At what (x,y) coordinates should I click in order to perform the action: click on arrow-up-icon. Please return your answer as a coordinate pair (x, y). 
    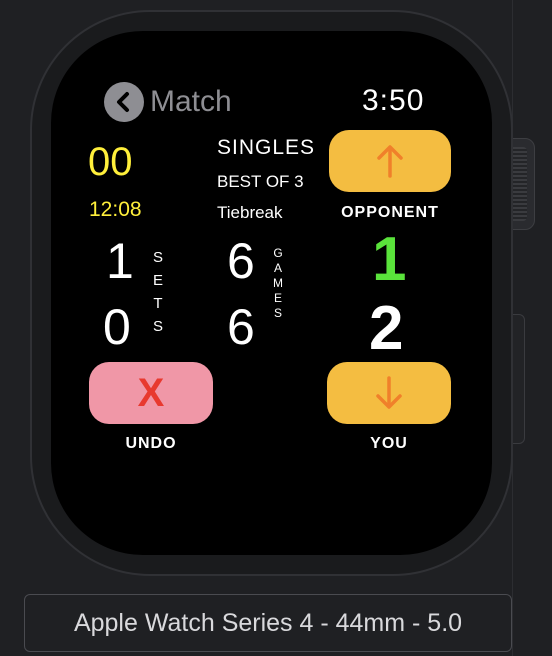
    Looking at the image, I should click on (390, 161).